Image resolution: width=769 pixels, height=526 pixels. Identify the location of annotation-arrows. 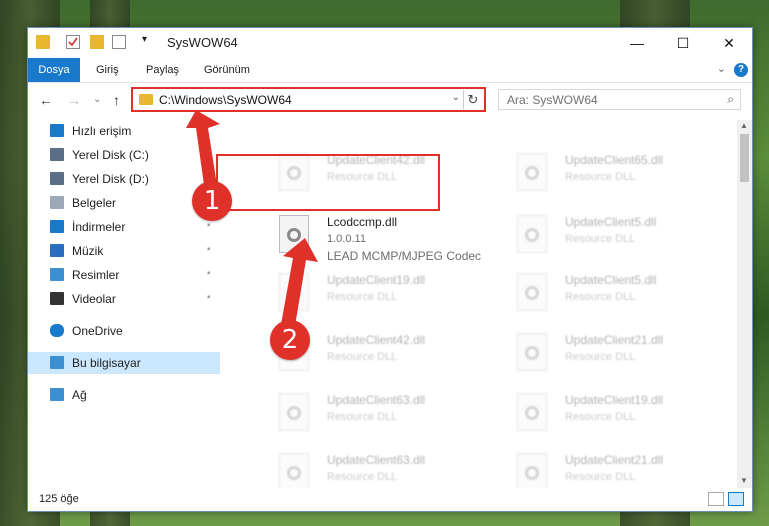
(252, 221).